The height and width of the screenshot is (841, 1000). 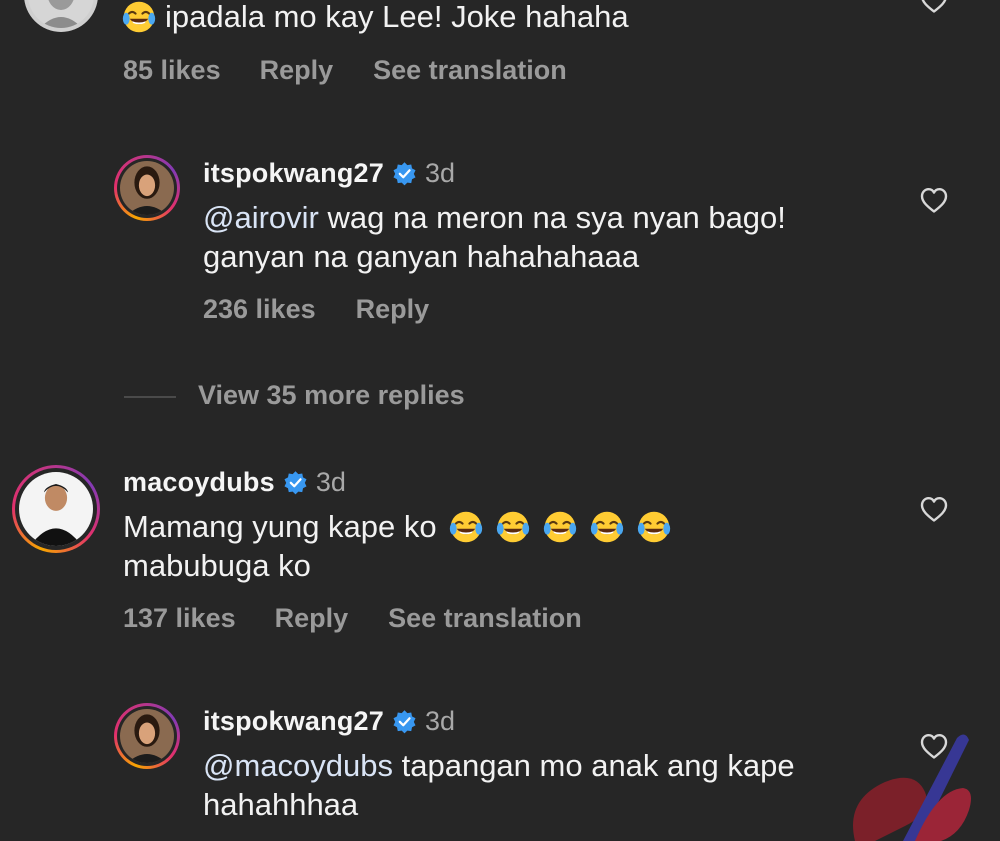 I want to click on likes-count: 137 likes, so click(x=179, y=618).